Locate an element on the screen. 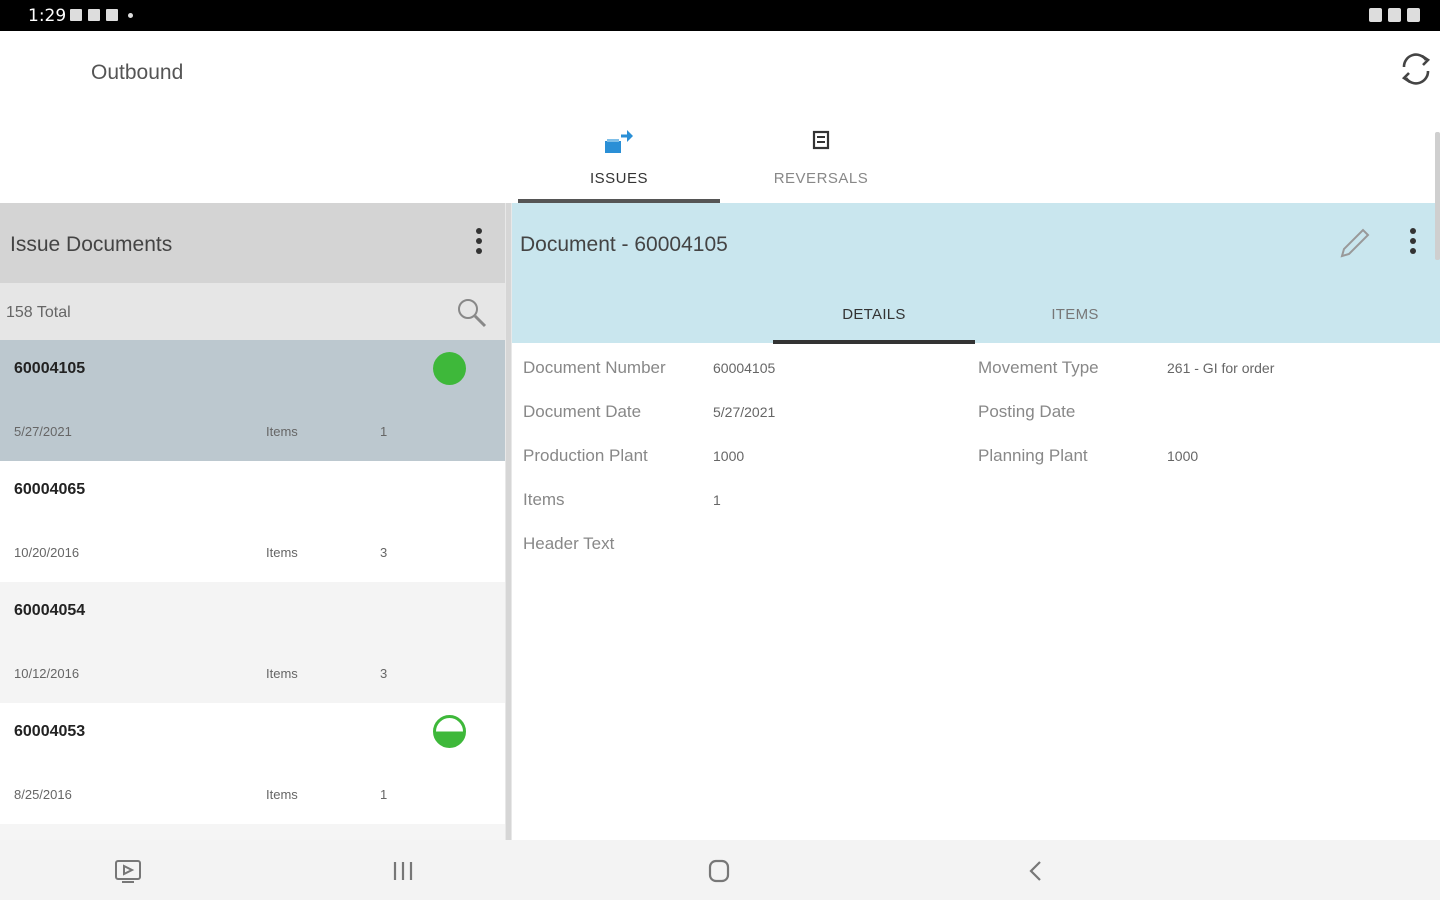 The height and width of the screenshot is (900, 1440). sync-button is located at coordinates (1416, 69).